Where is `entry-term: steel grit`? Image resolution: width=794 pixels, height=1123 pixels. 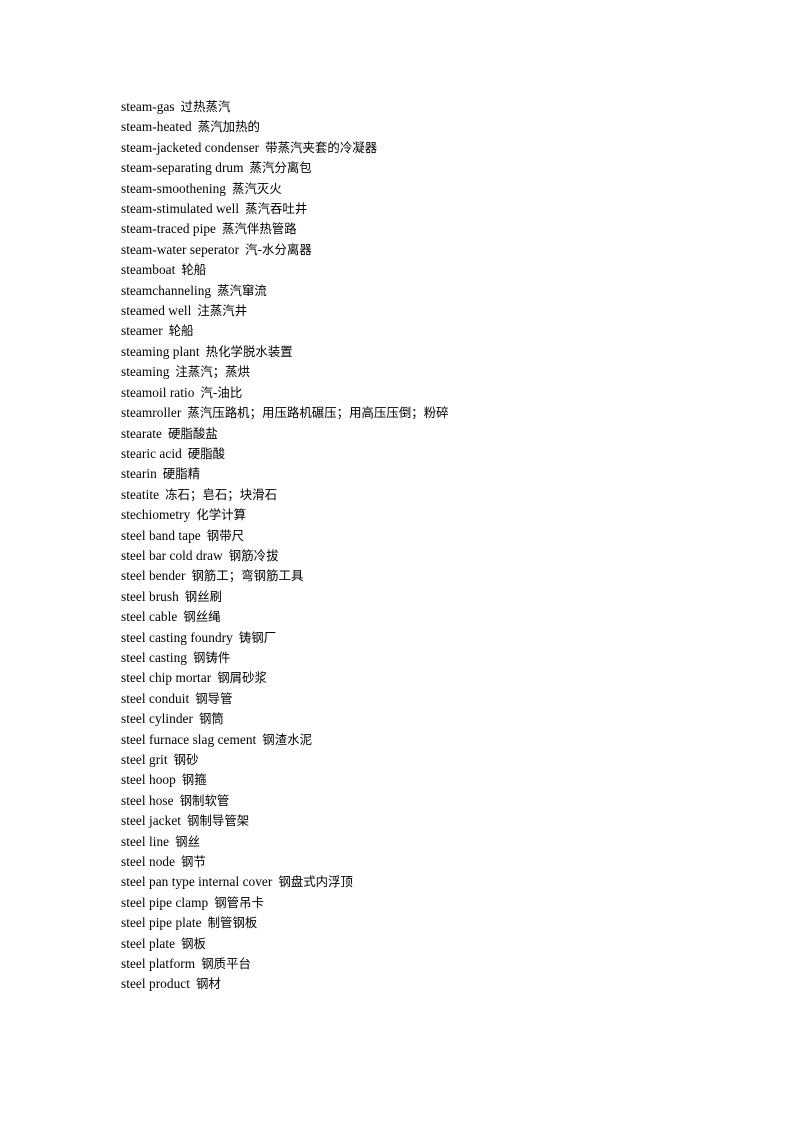
entry-term: steel grit is located at coordinates (144, 759).